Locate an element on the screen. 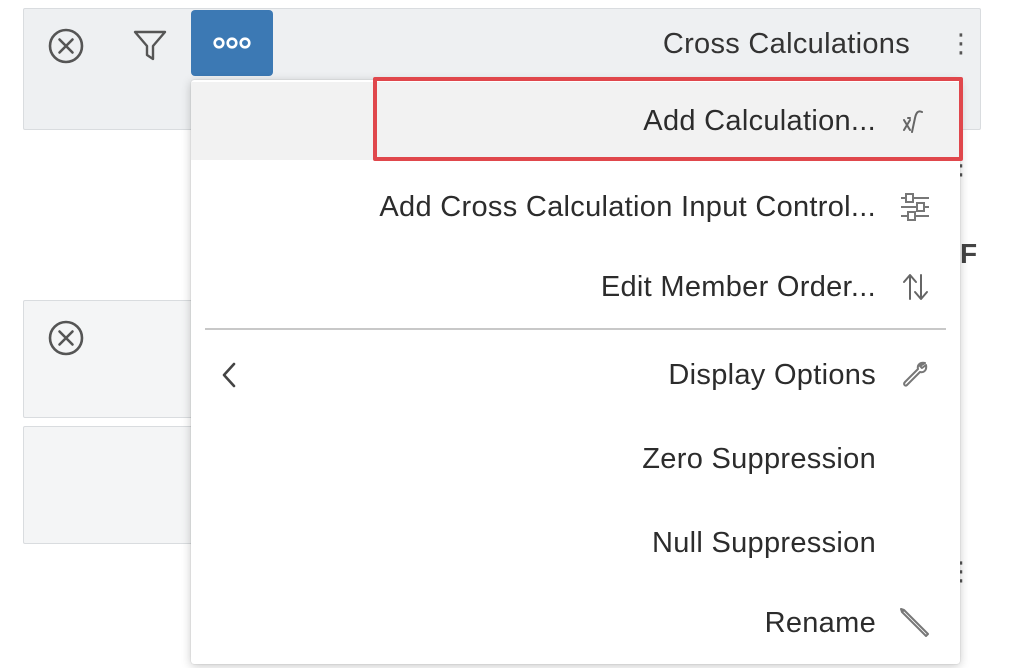 Image resolution: width=1024 pixels, height=668 pixels. menu-item-label: Display Options is located at coordinates (772, 374).